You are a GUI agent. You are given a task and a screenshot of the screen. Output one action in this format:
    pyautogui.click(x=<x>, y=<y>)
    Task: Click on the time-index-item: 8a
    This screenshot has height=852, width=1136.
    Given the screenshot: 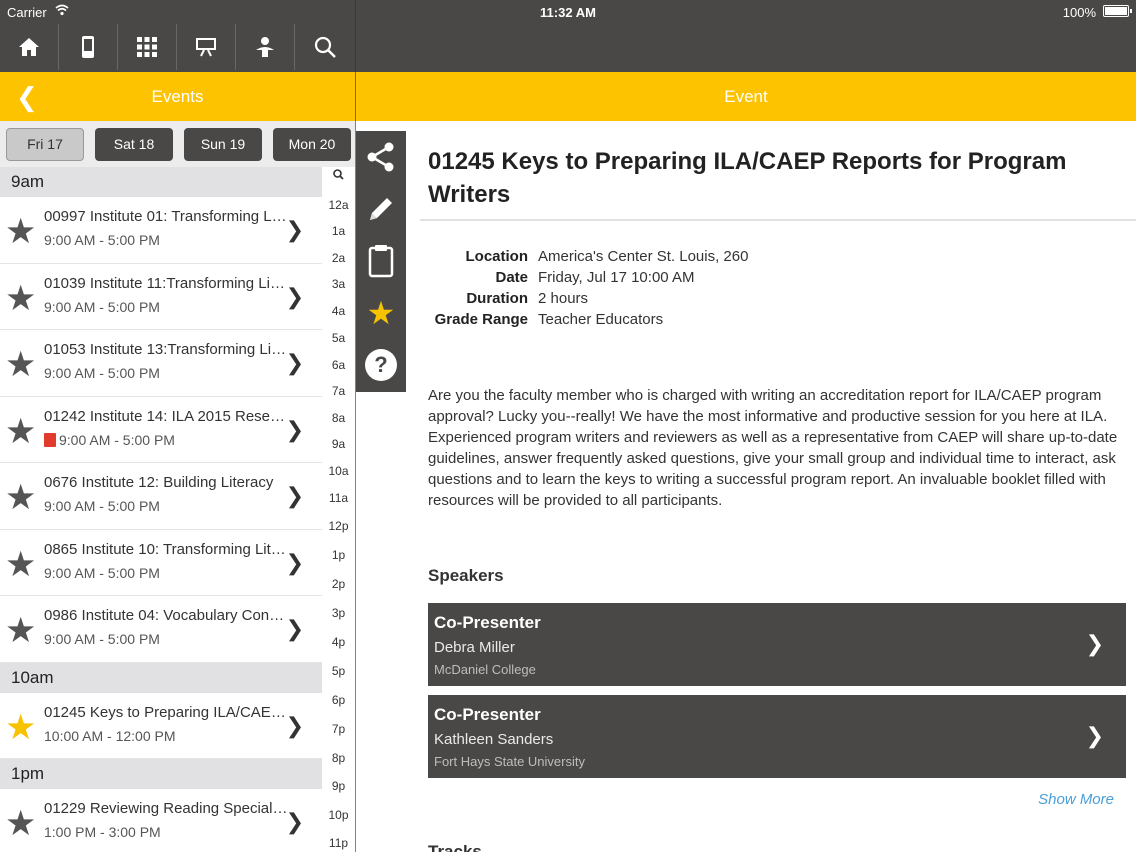 What is the action you would take?
    pyautogui.click(x=338, y=418)
    